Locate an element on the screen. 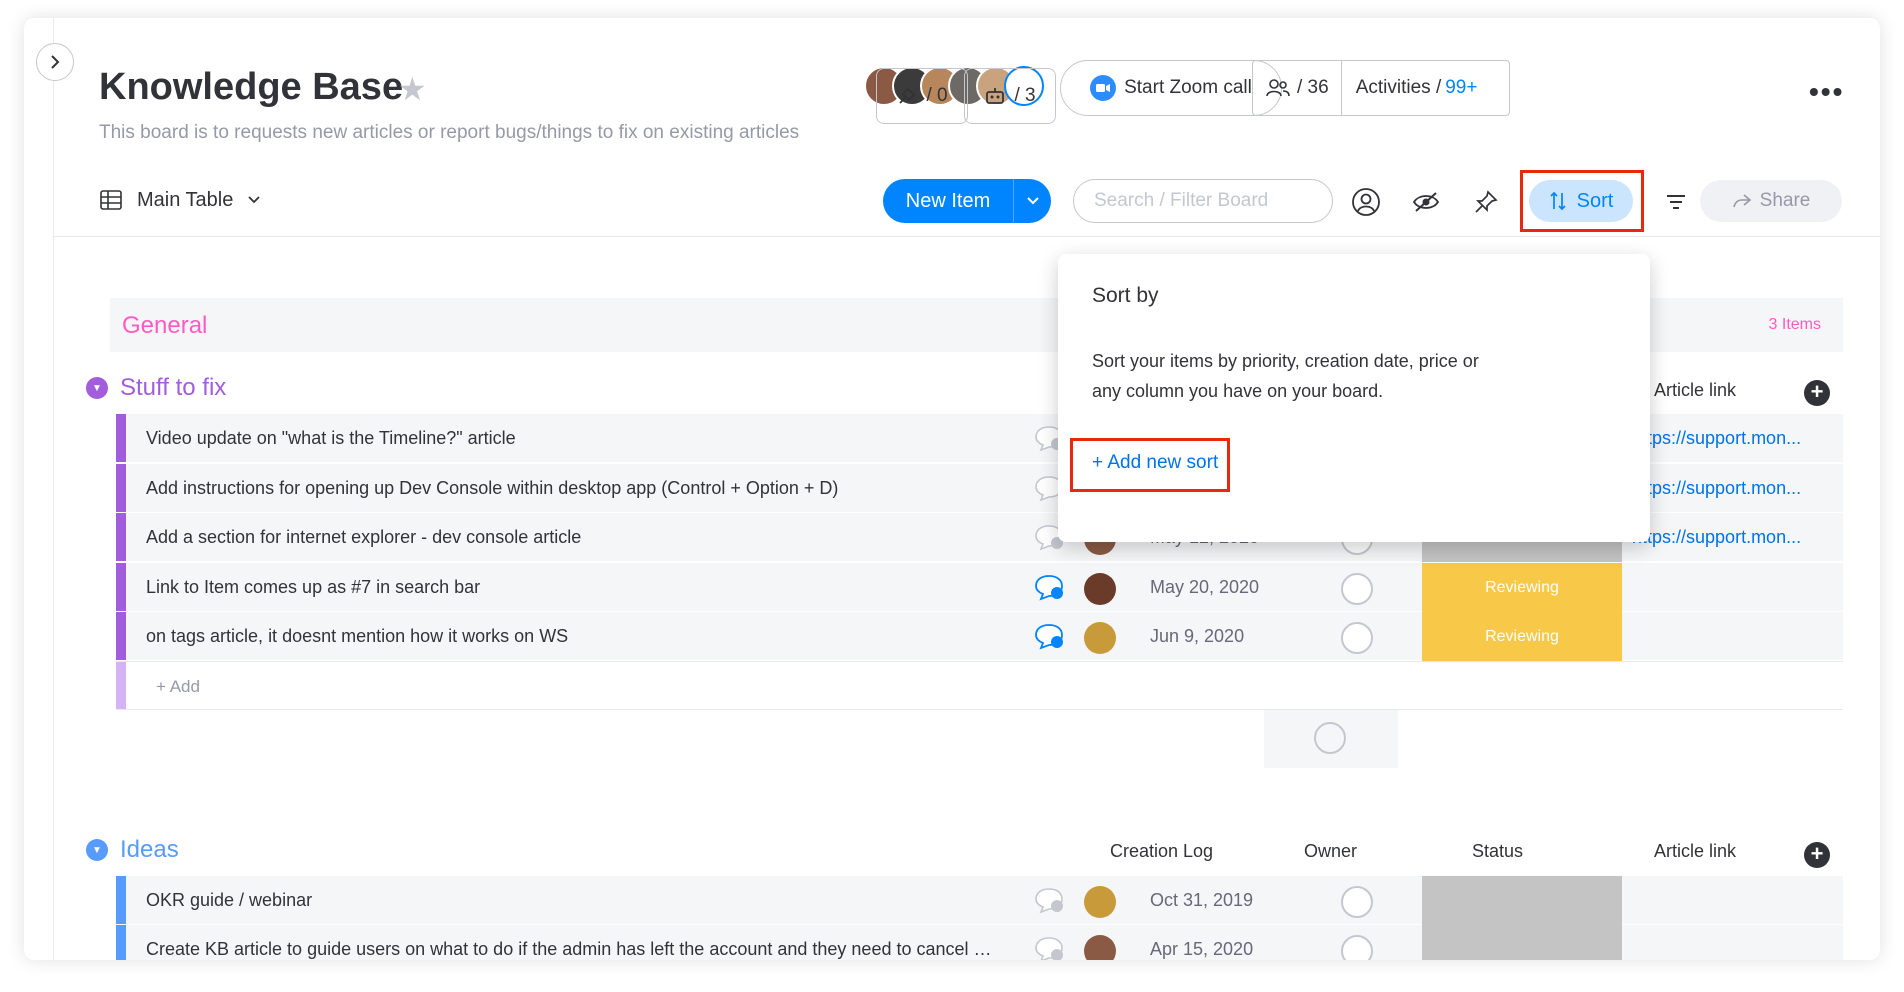 The image size is (1904, 992). table-row: OKR guide / webinar Oct 31, 2019 is located at coordinates (979, 900).